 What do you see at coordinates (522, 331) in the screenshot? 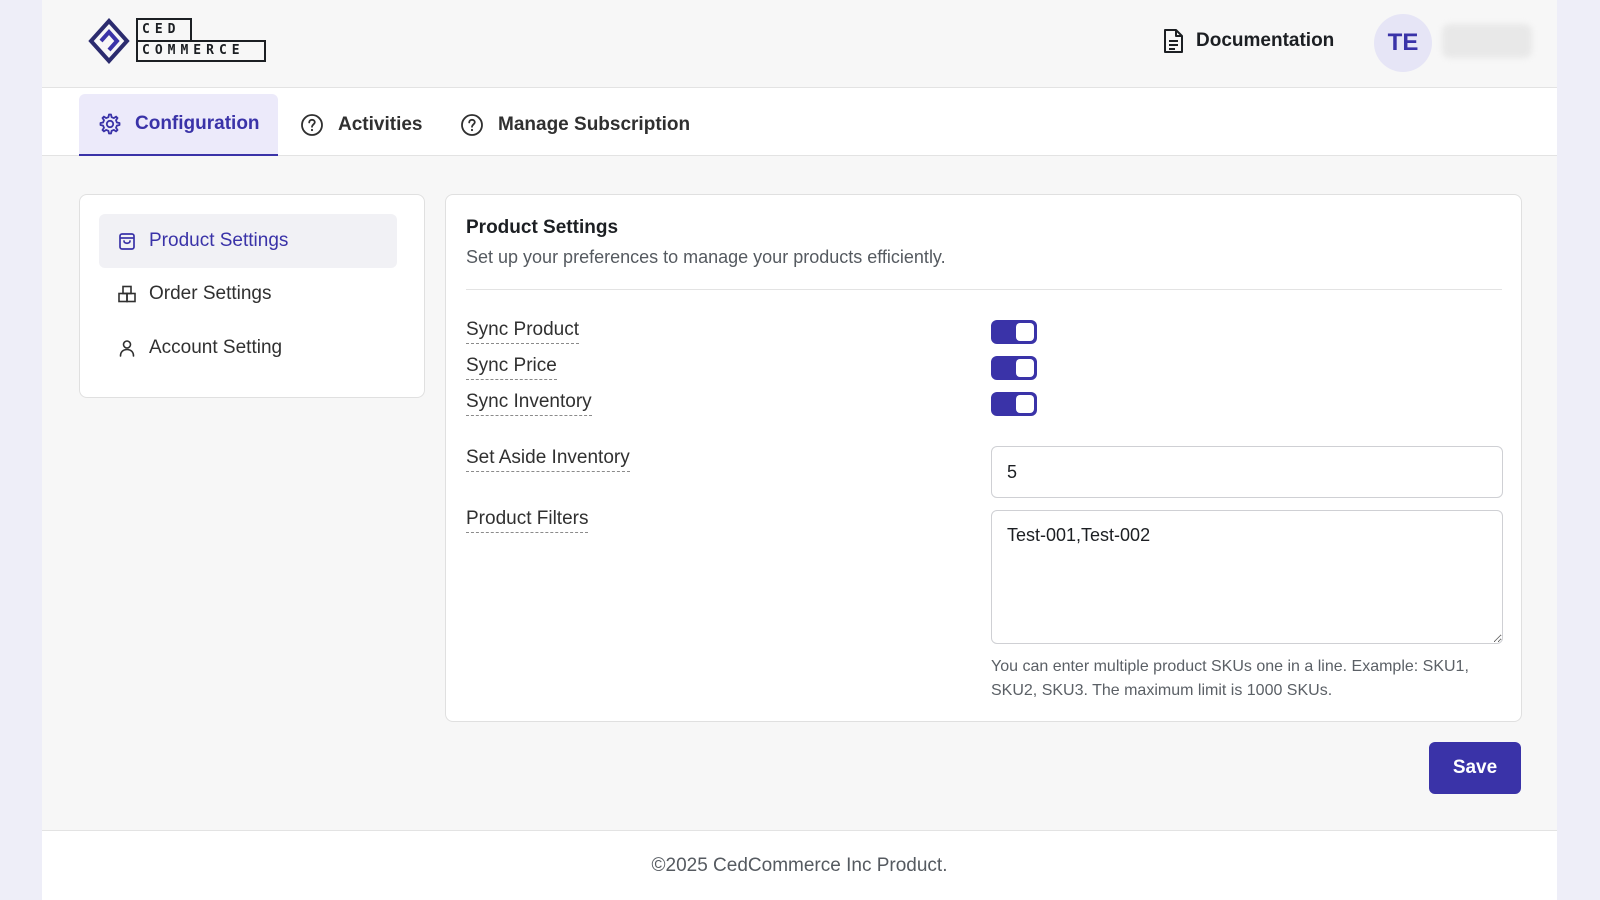
I see `sync-product-label: Sync Product` at bounding box center [522, 331].